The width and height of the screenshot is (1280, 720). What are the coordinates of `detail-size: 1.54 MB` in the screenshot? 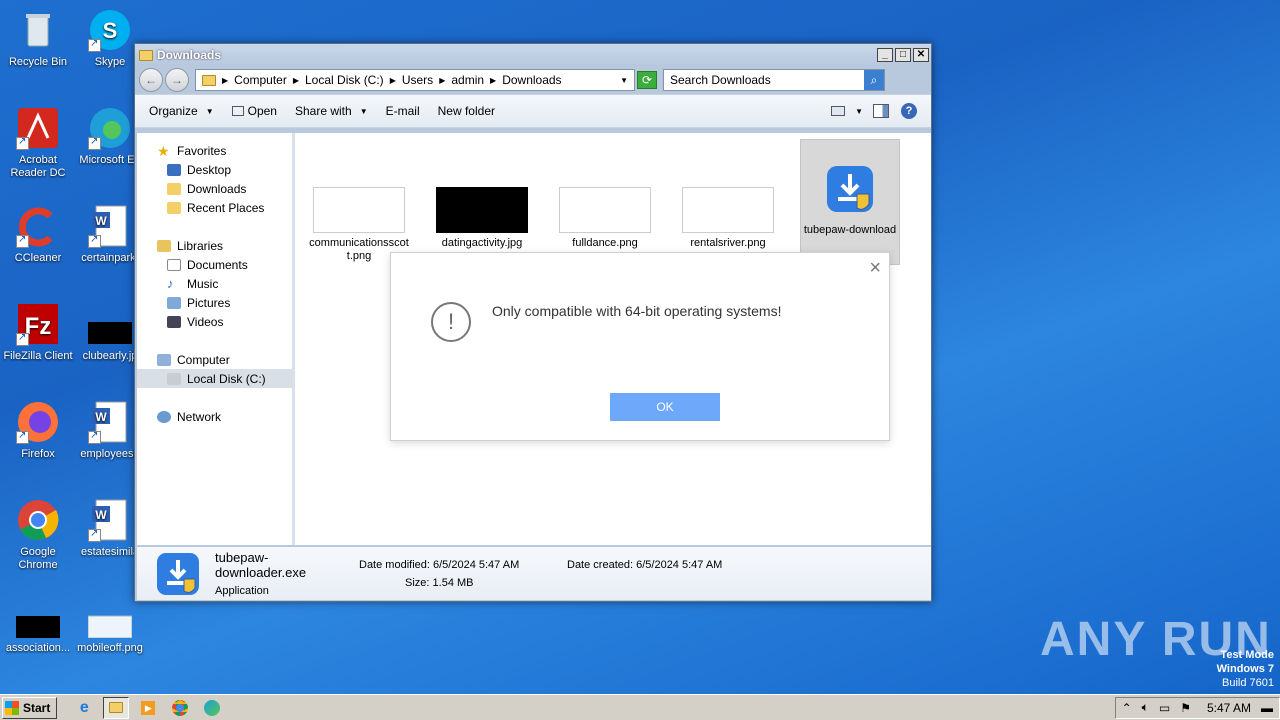 It's located at (453, 582).